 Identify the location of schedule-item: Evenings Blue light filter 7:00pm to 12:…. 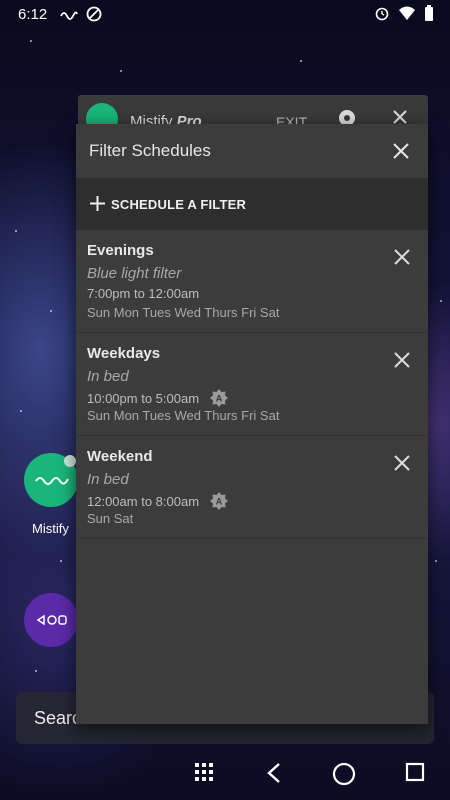
(252, 281).